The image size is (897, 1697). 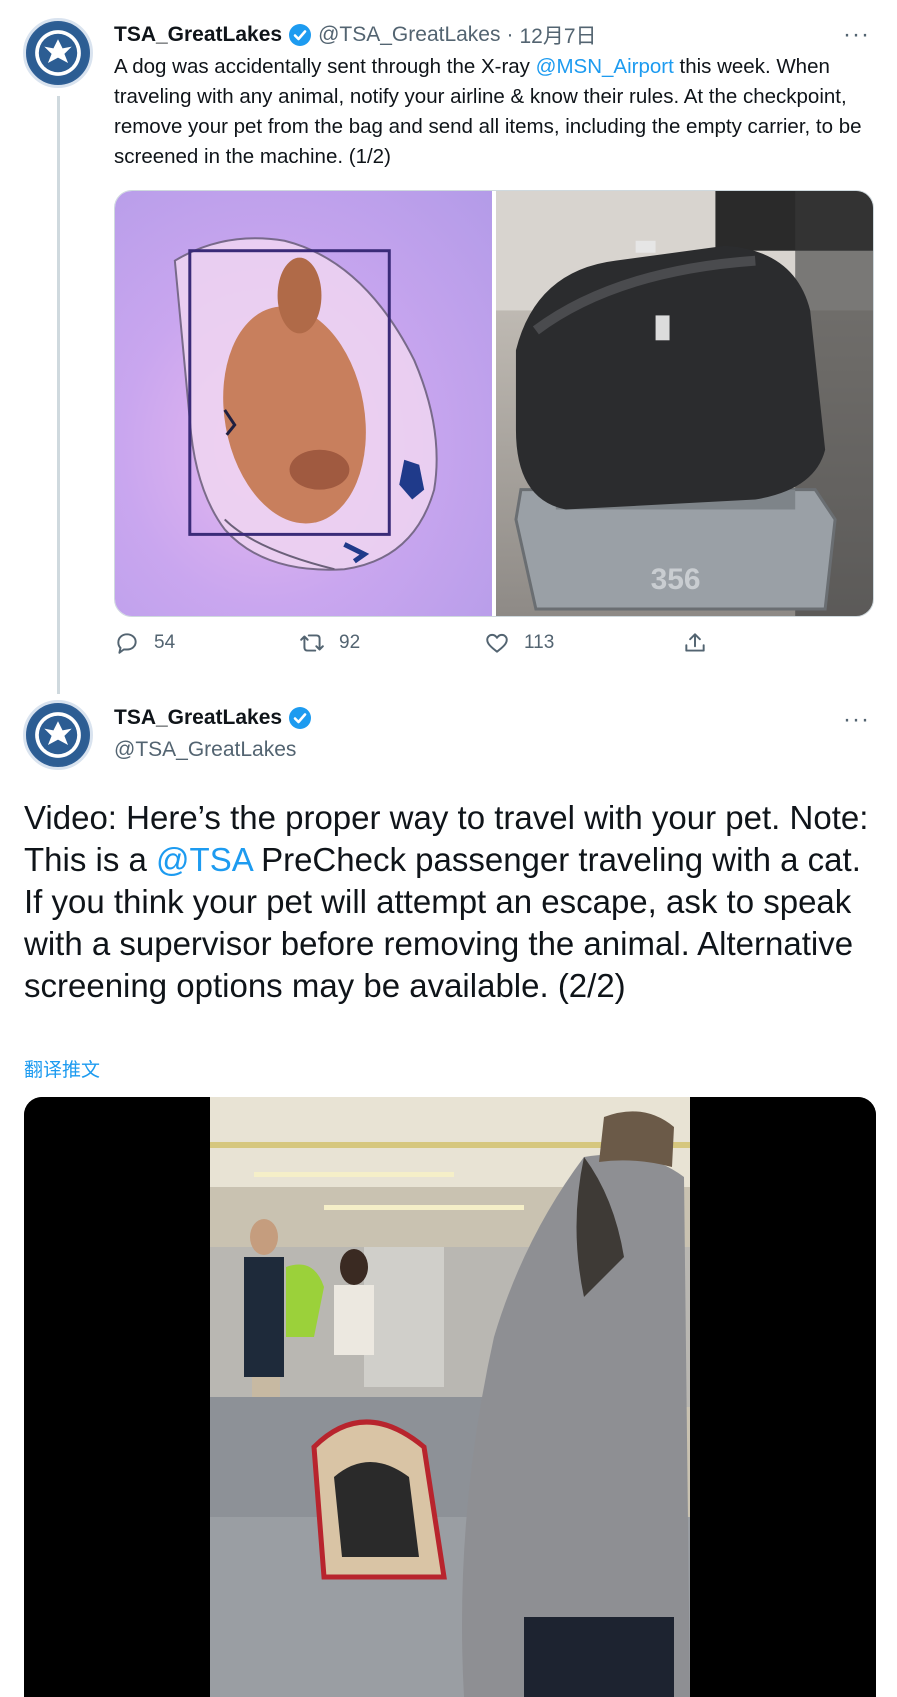 What do you see at coordinates (329, 643) in the screenshot?
I see `retweet-button: 92` at bounding box center [329, 643].